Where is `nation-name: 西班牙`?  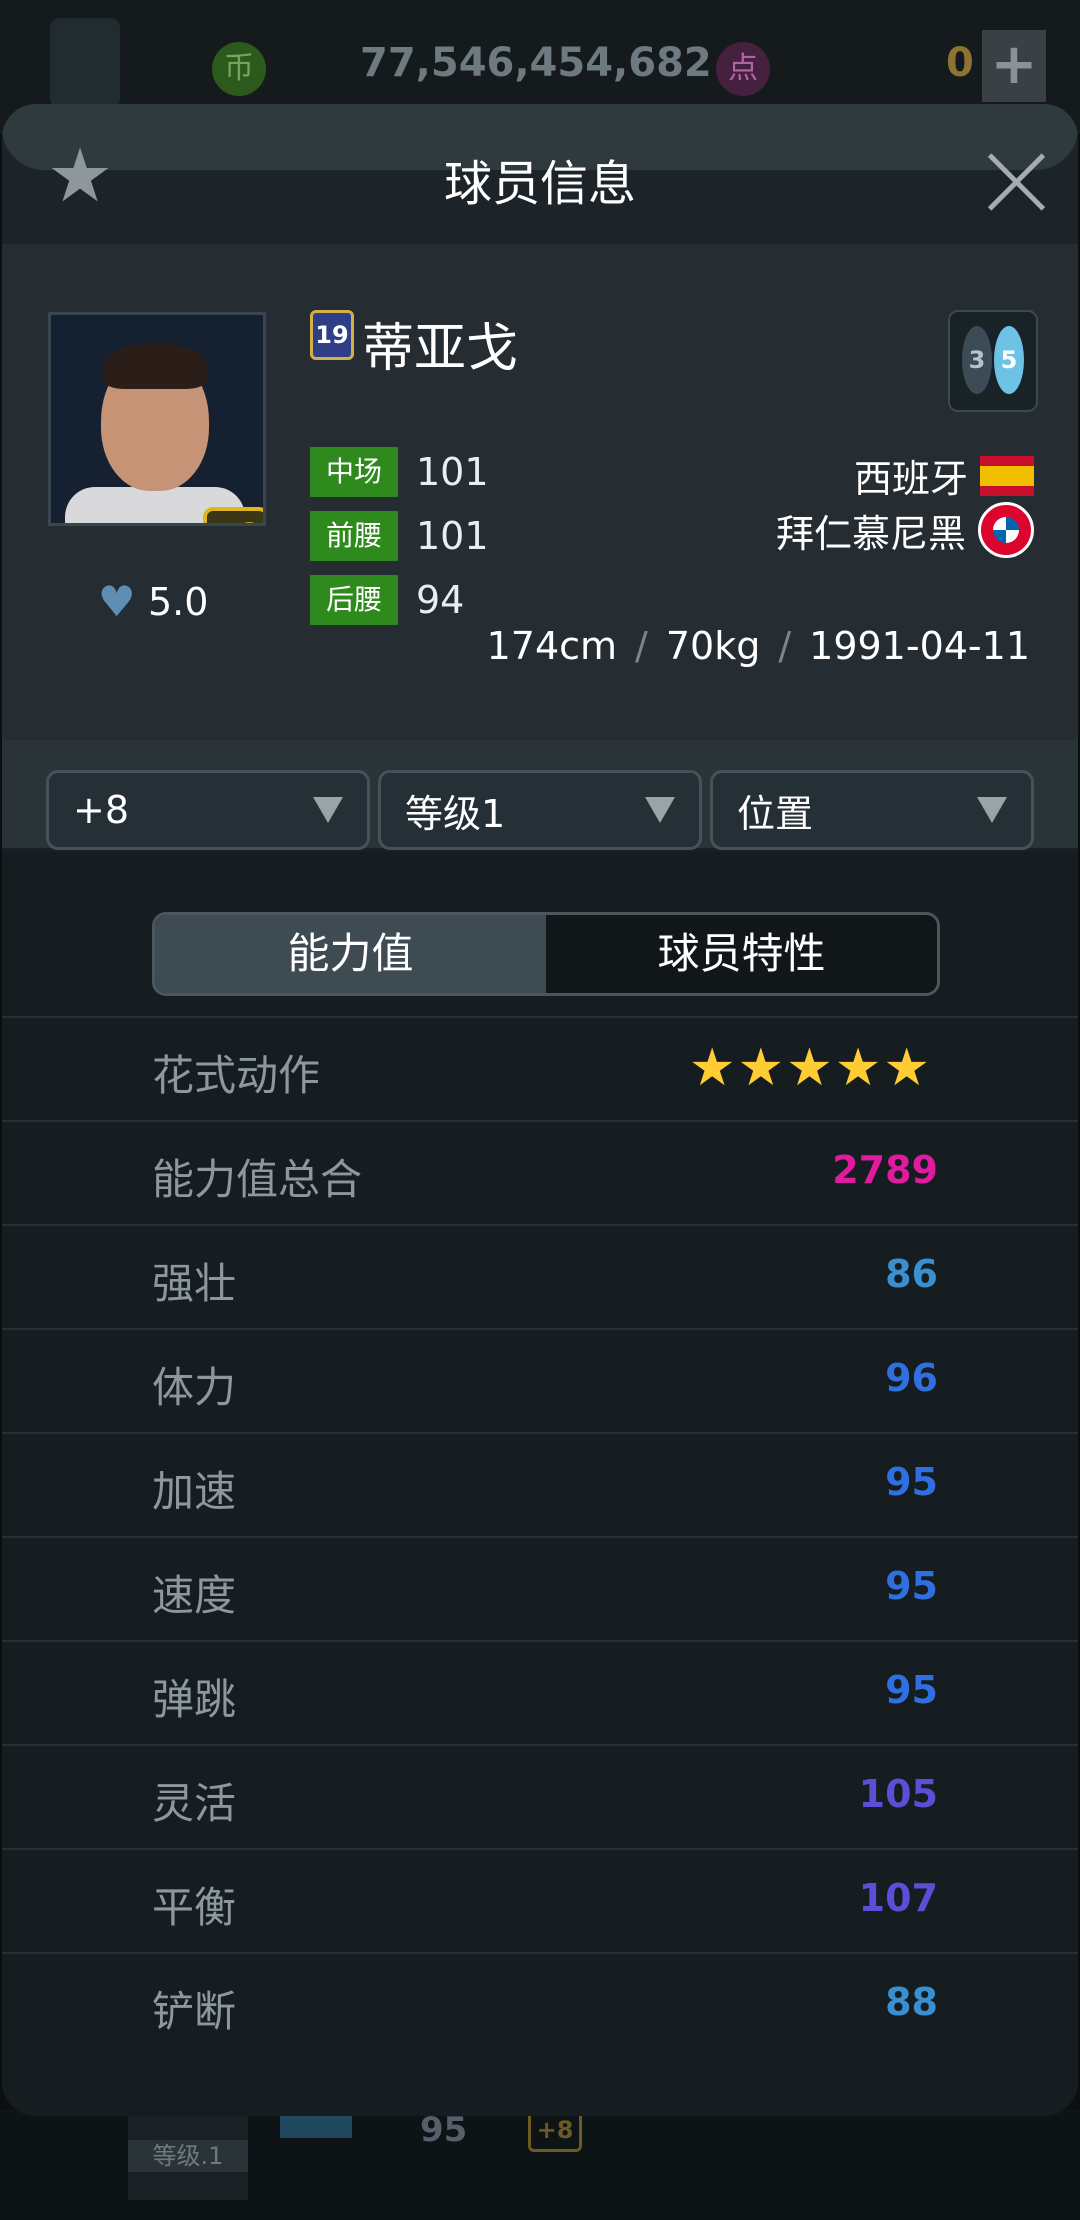
nation-name: 西班牙 is located at coordinates (910, 479).